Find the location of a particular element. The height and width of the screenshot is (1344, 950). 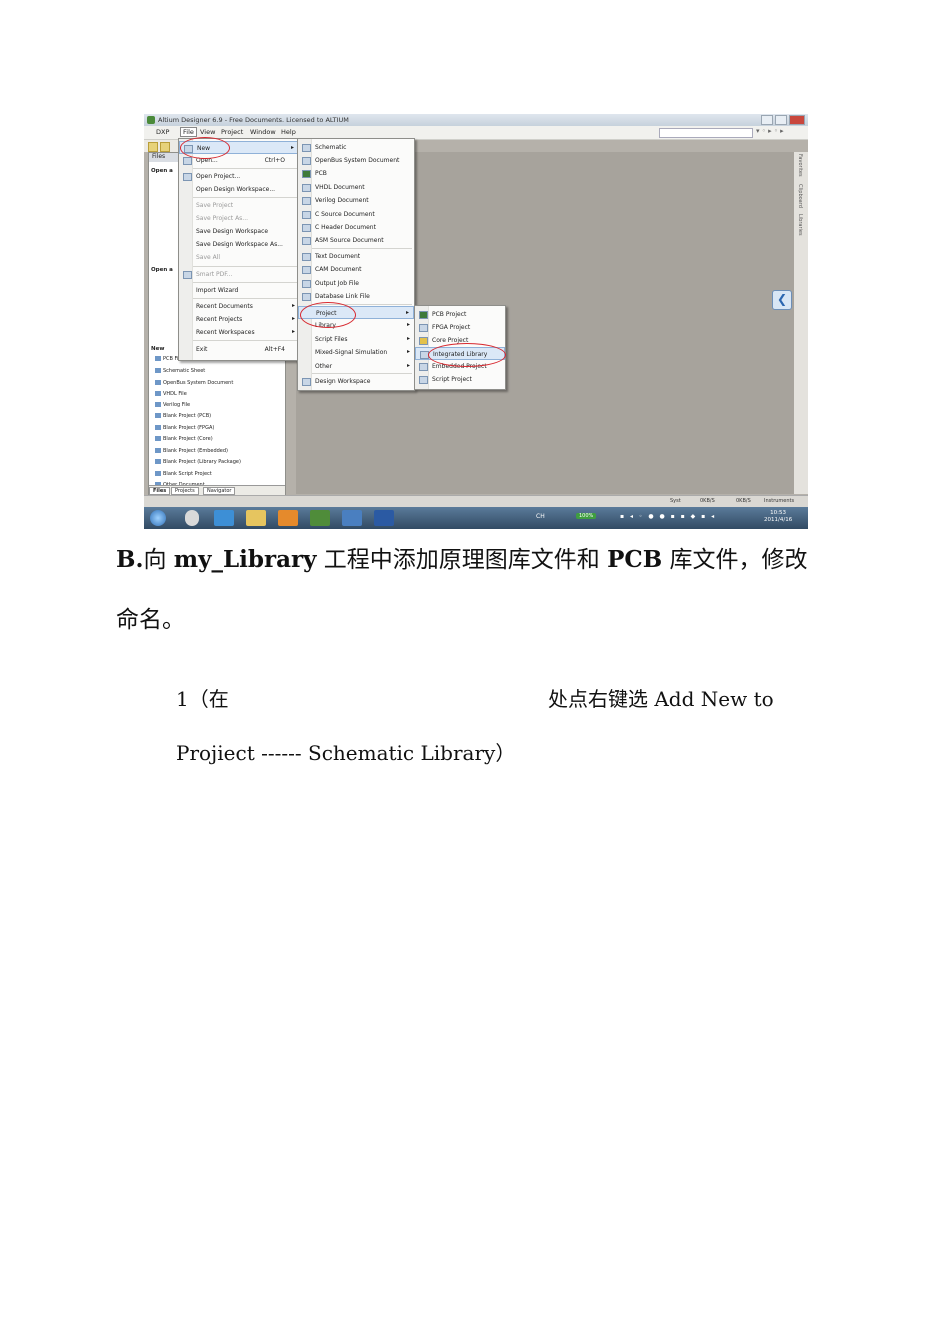

list-item: Blank Project (Library Package) is located at coordinates (198, 462).